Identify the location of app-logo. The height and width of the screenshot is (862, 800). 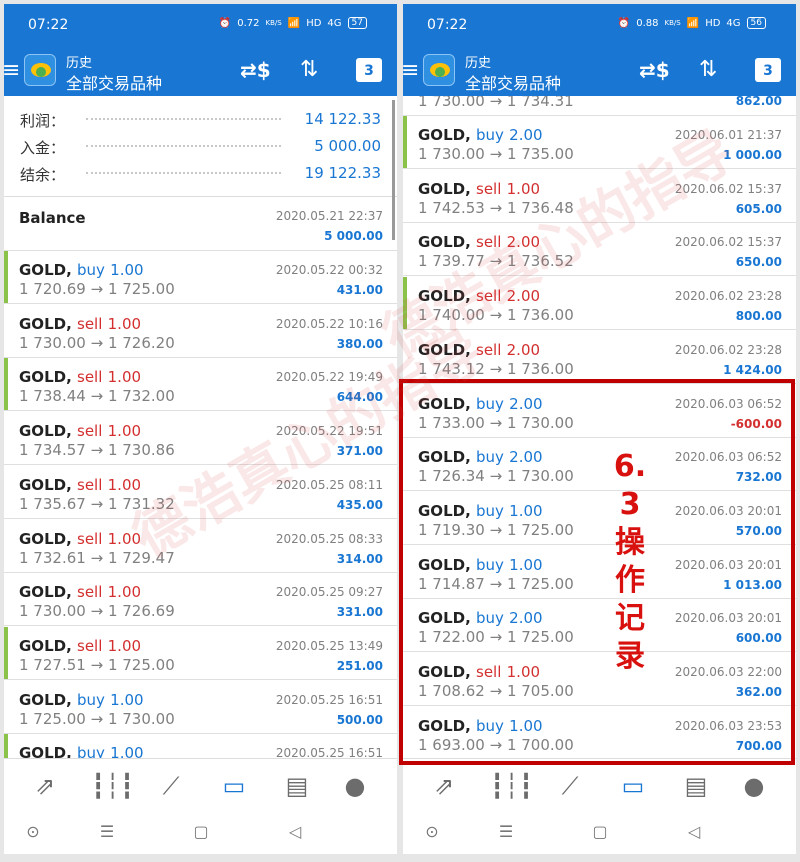
(439, 70).